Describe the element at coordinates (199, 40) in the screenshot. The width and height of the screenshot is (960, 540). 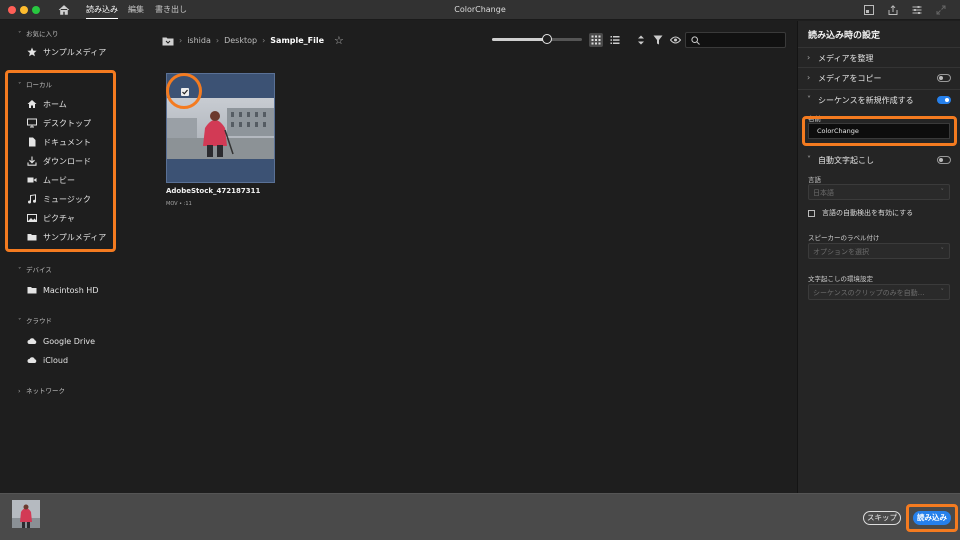
I see `breadcrumb-ishida: ishida` at that location.